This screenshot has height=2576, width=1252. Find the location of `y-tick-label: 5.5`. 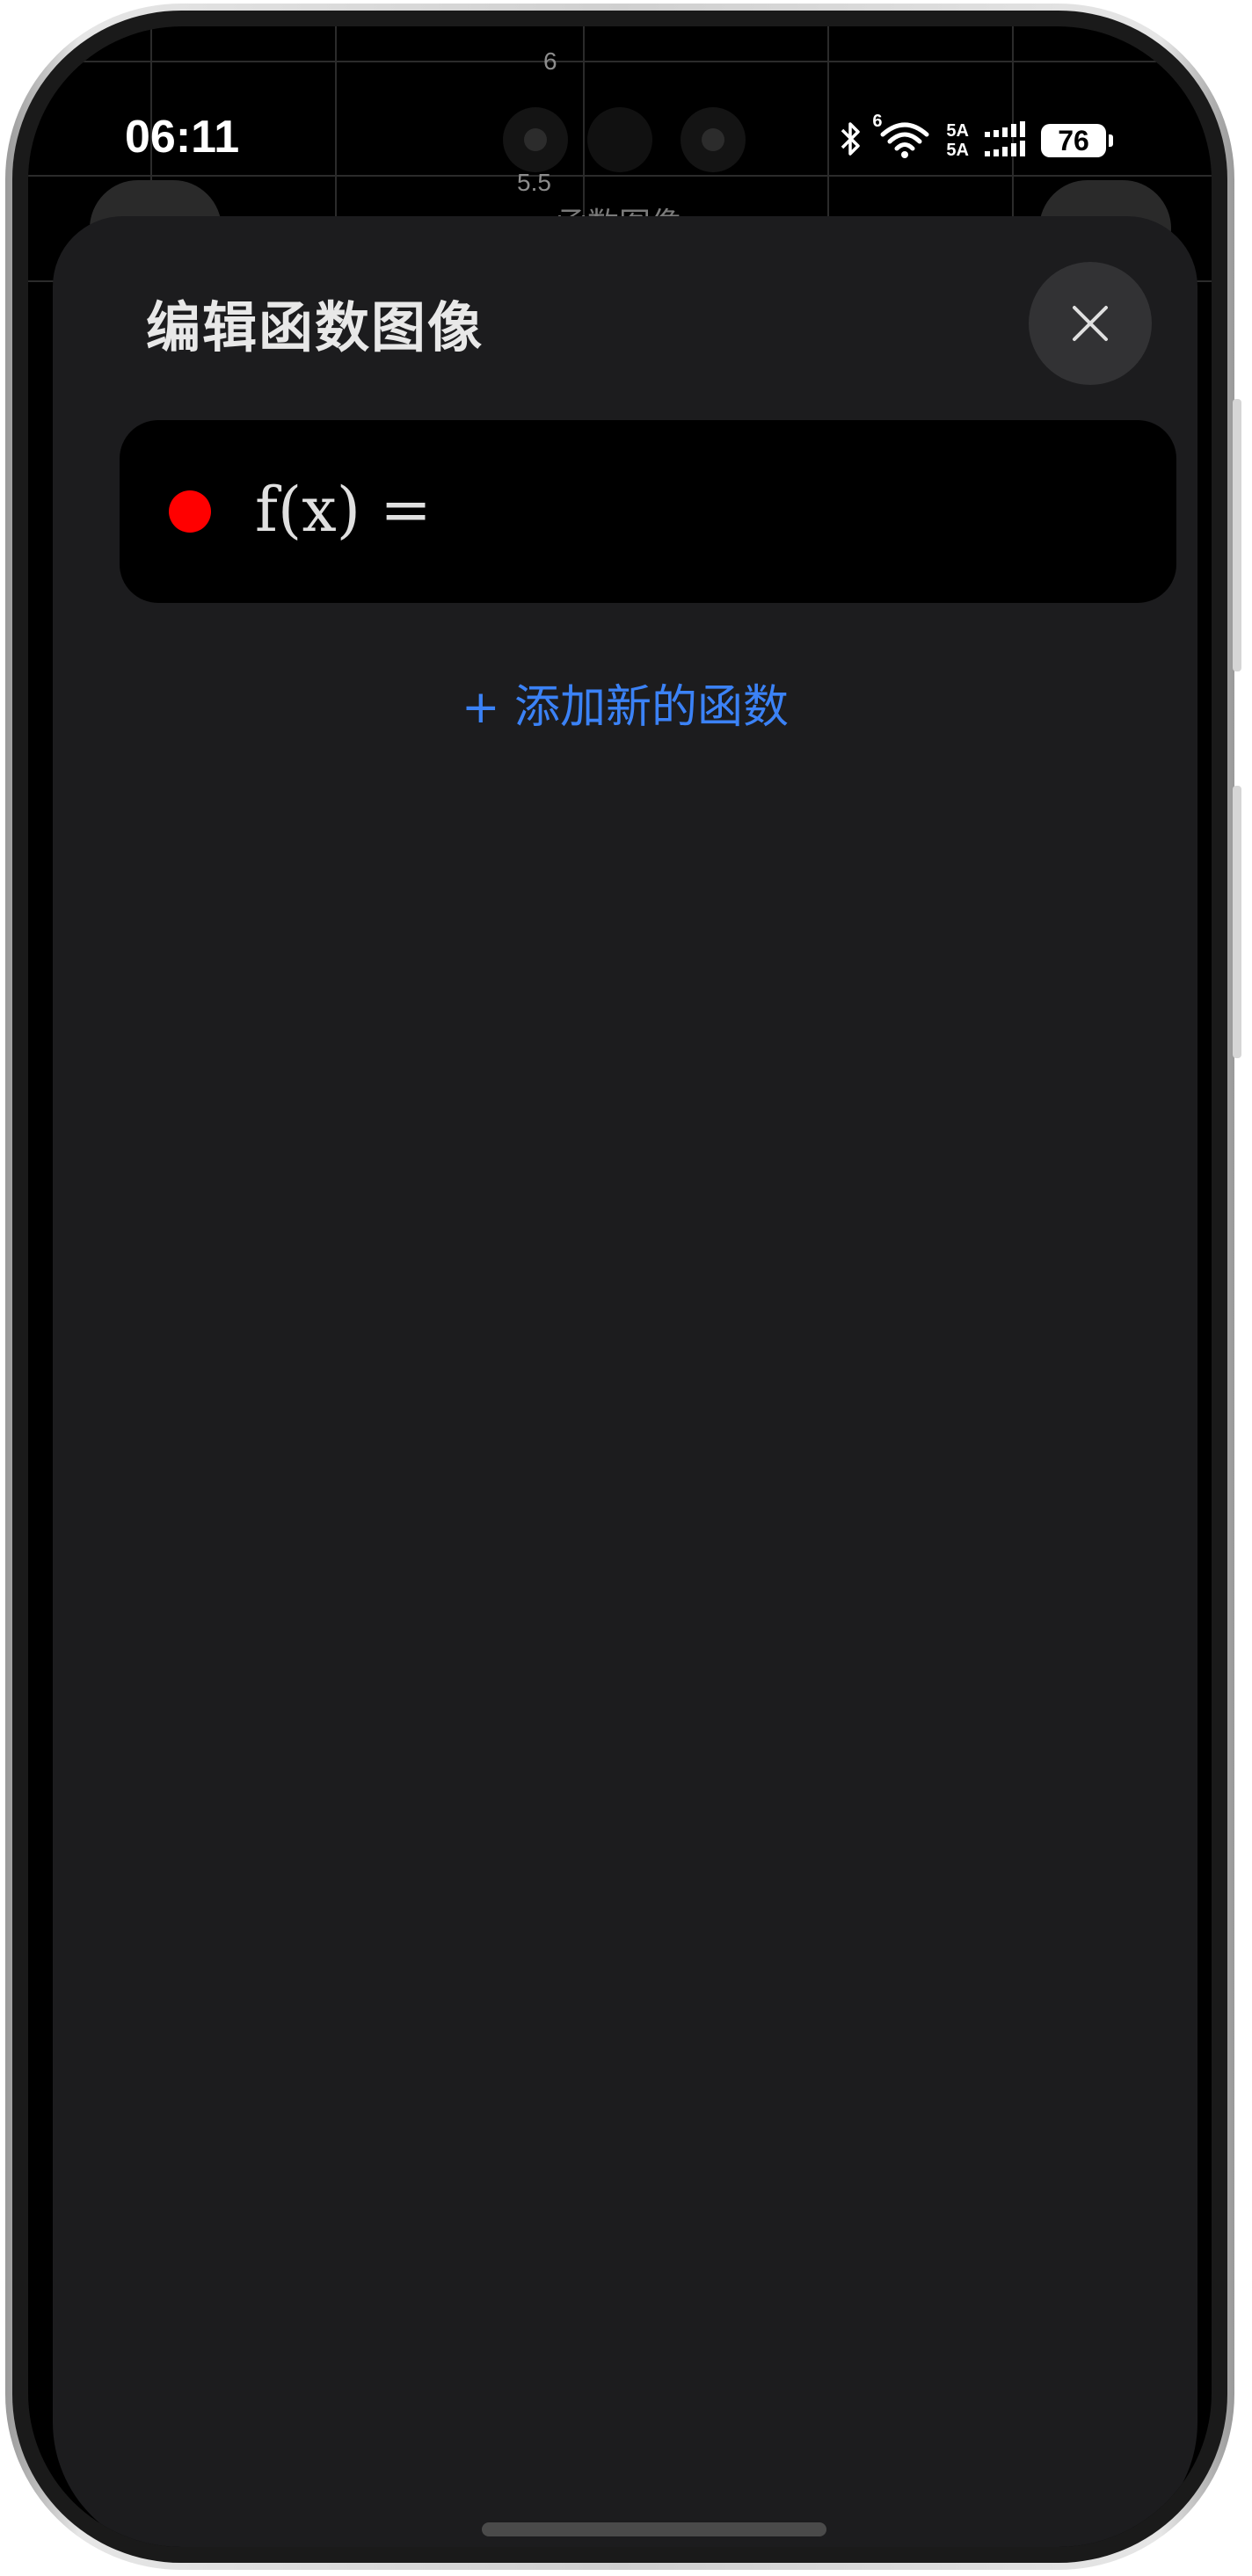

y-tick-label: 5.5 is located at coordinates (534, 182).